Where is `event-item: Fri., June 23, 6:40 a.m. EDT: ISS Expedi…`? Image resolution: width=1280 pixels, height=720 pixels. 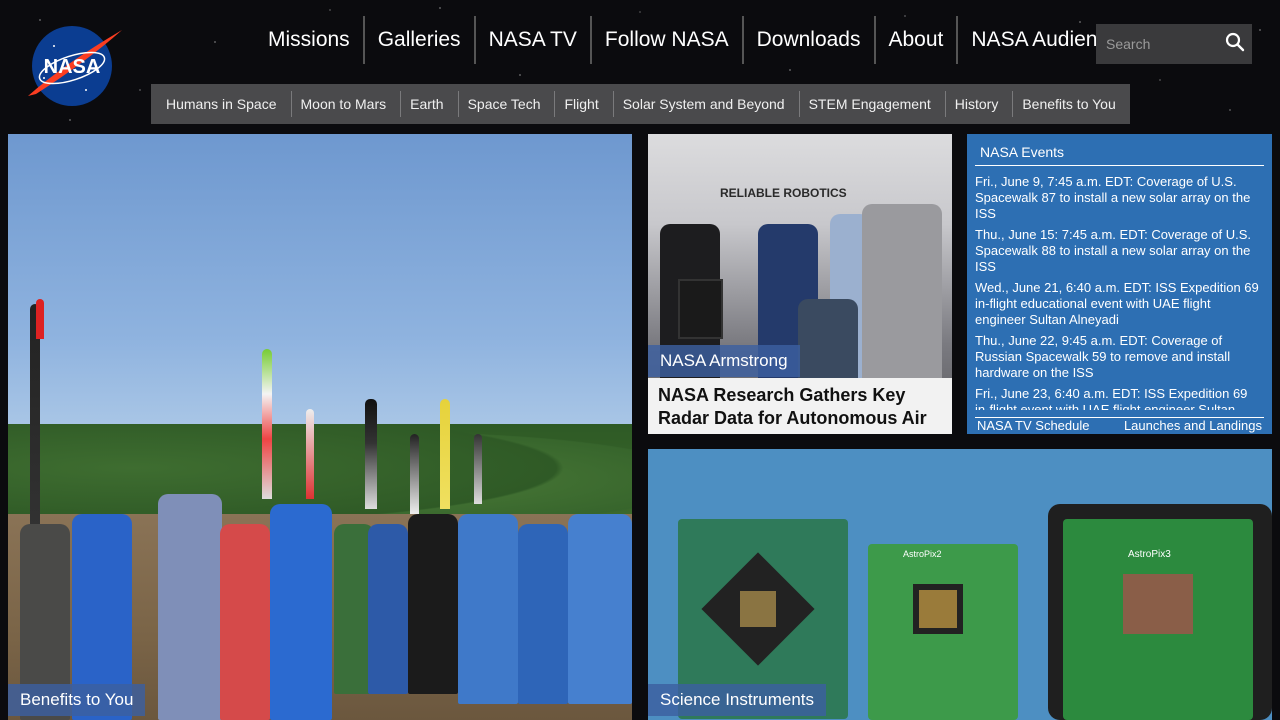
event-item: Fri., June 23, 6:40 a.m. EDT: ISS Expedi… is located at coordinates (1119, 398).